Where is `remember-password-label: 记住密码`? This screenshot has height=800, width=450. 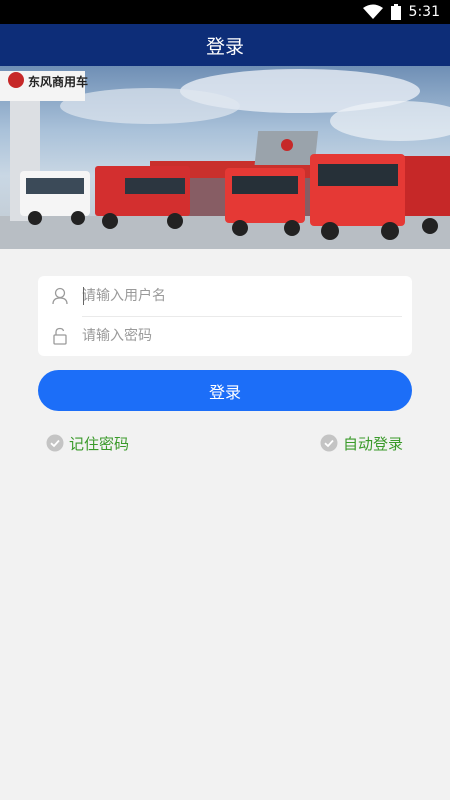 remember-password-label: 记住密码 is located at coordinates (99, 443).